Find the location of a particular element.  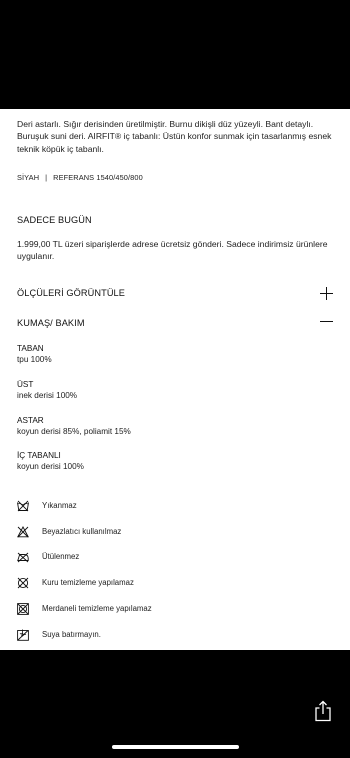

care-item: Kuru temizleme yapılamaz is located at coordinates (167, 584).